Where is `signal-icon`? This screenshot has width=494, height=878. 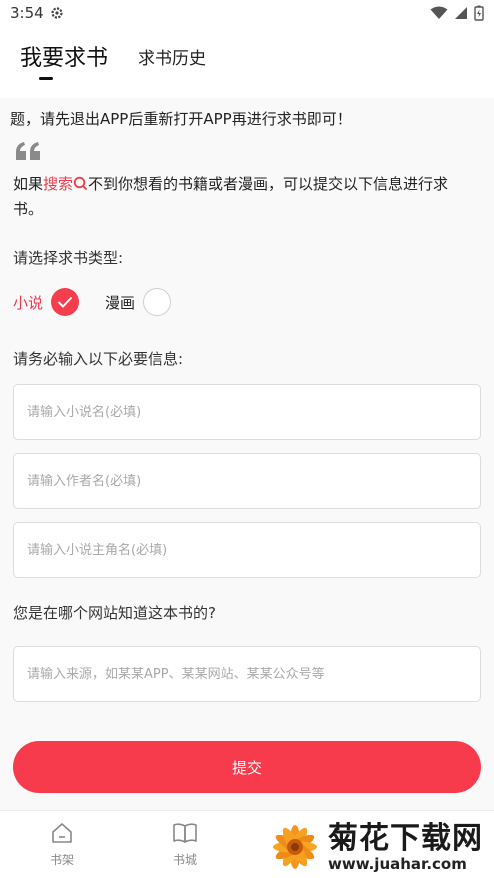
signal-icon is located at coordinates (461, 13).